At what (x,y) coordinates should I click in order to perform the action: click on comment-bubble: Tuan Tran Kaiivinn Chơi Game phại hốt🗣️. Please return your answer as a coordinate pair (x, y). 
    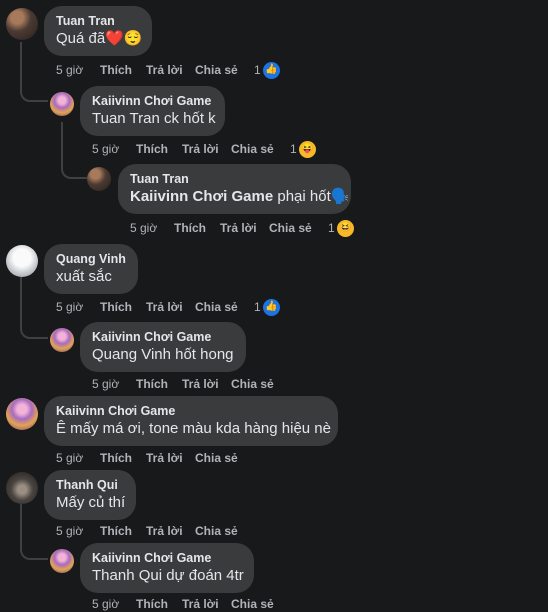
    Looking at the image, I should click on (234, 189).